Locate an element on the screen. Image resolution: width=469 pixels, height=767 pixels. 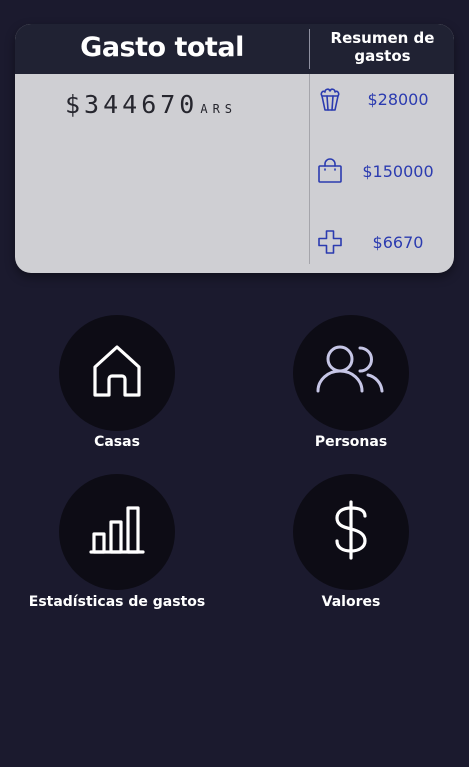
values-label: Valores is located at coordinates (351, 602).